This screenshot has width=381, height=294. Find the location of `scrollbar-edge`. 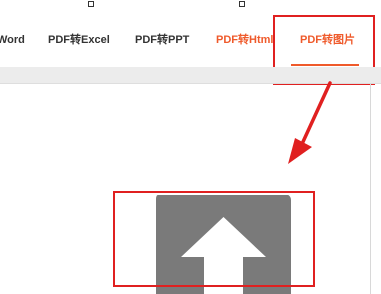

scrollbar-edge is located at coordinates (370, 188).